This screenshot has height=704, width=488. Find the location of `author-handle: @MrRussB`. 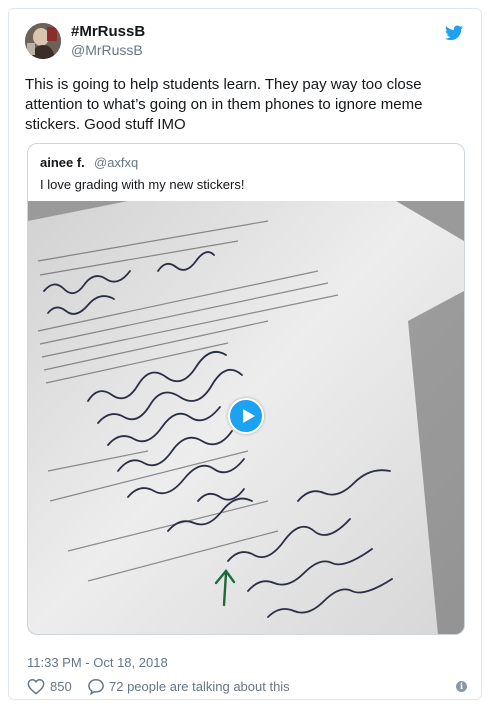

author-handle: @MrRussB is located at coordinates (107, 50).